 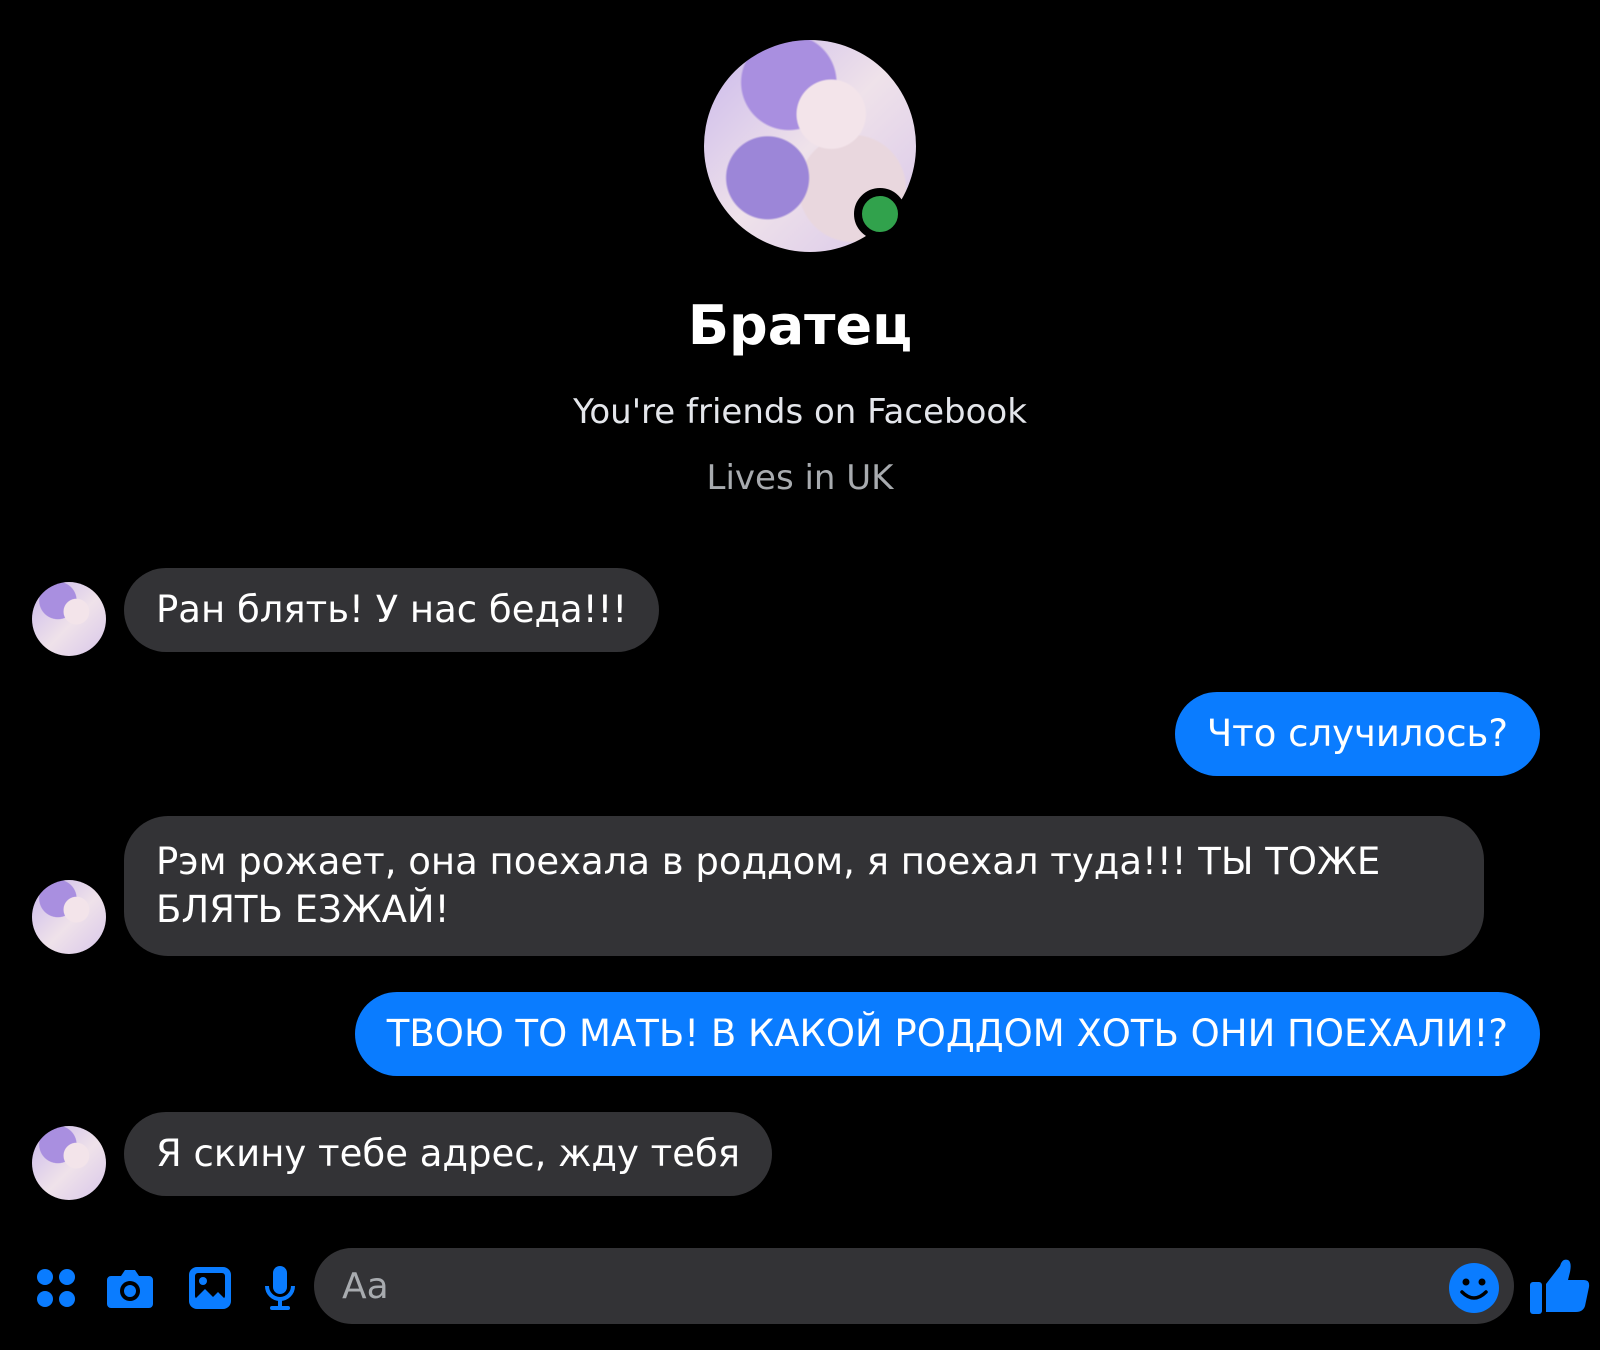 What do you see at coordinates (56, 1288) in the screenshot?
I see `menu-grid-icon` at bounding box center [56, 1288].